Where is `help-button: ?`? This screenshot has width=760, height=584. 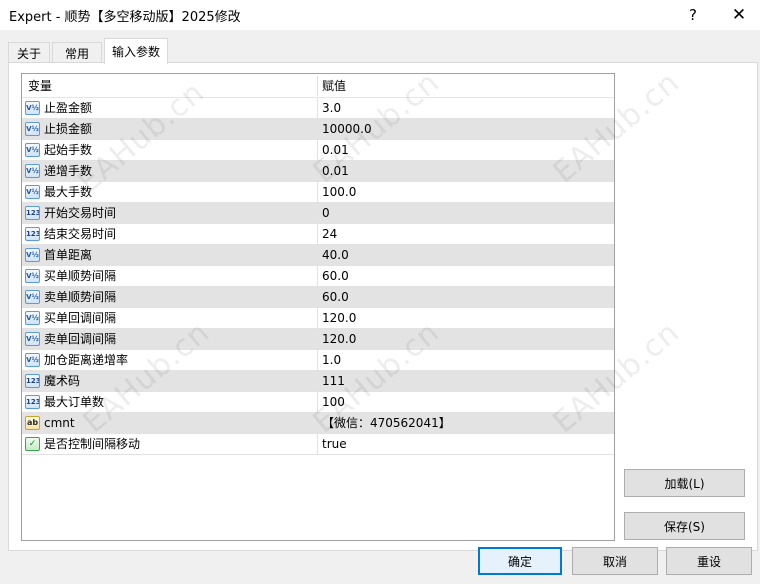 help-button: ? is located at coordinates (693, 15).